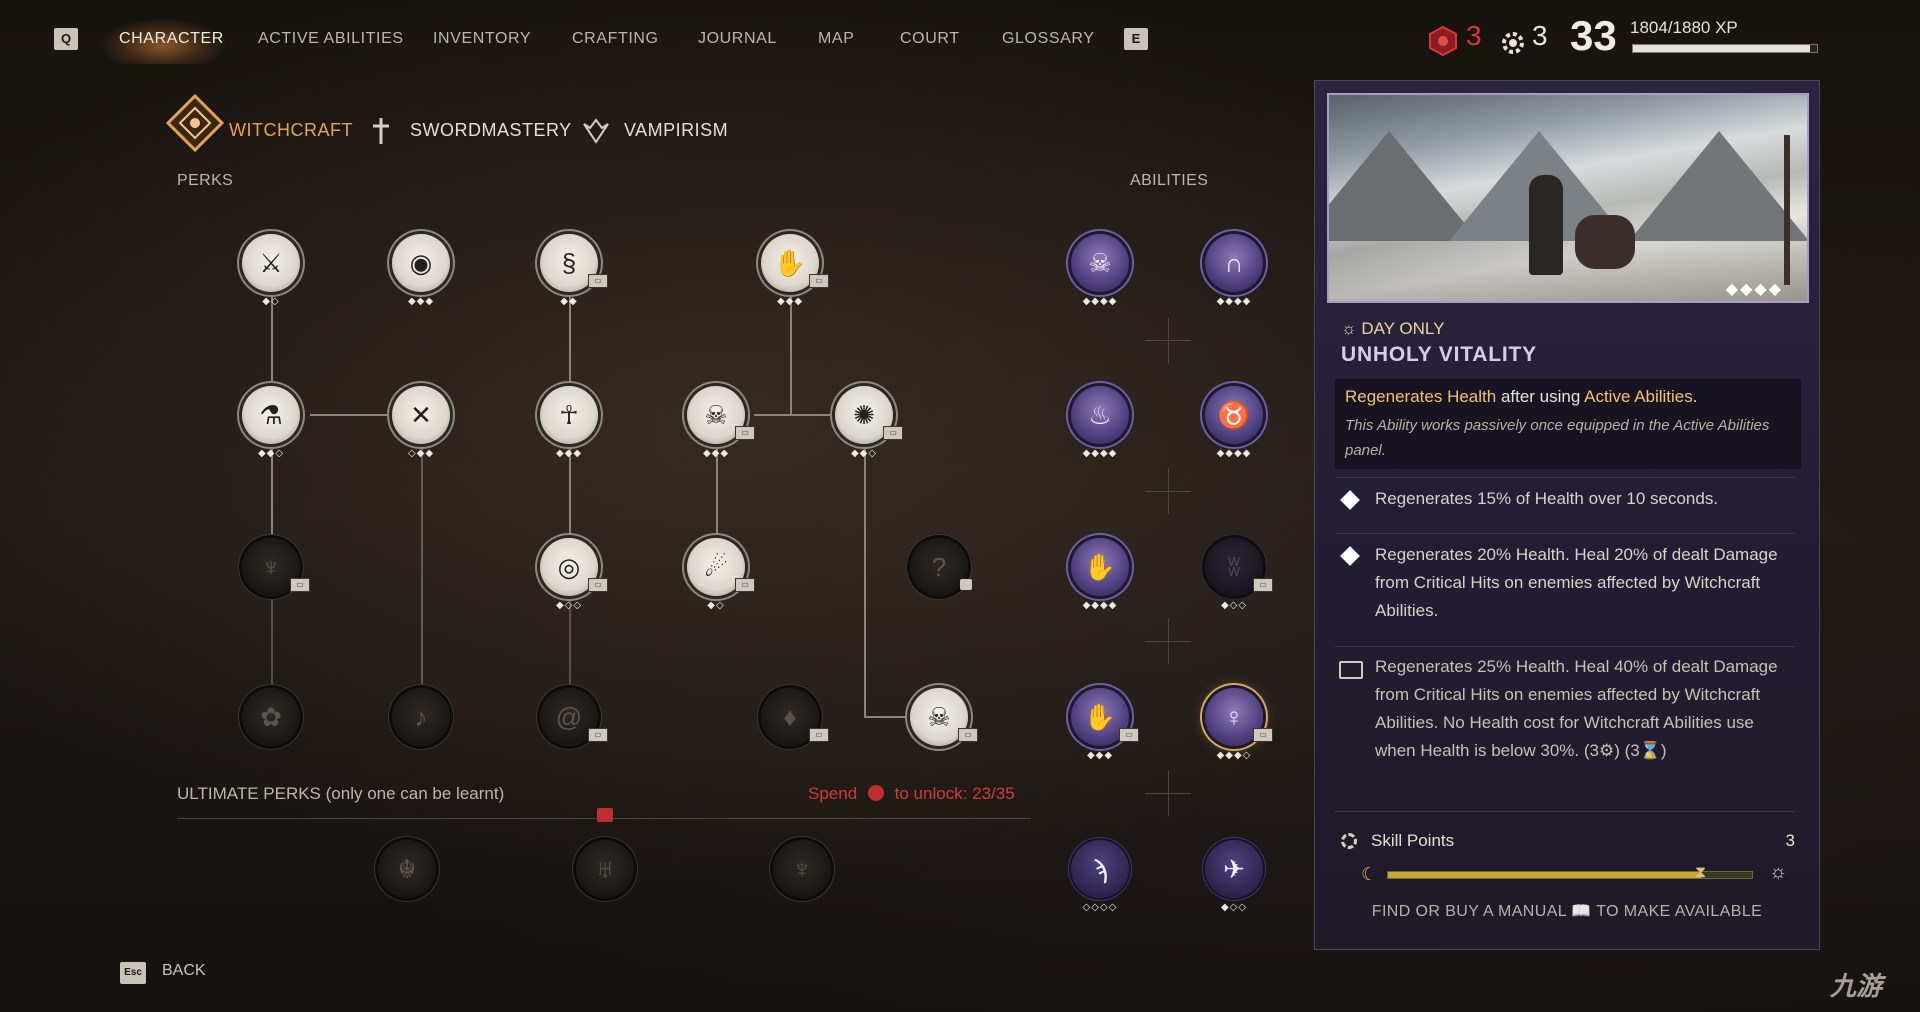  Describe the element at coordinates (271, 270) in the screenshot. I see `dagger-slash-node: ⚔ ◆◇` at that location.